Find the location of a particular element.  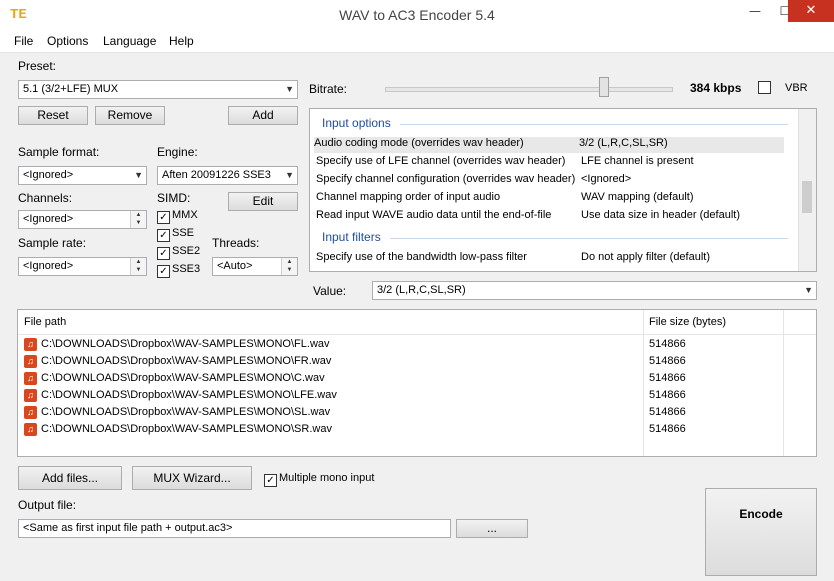

bitrate-slider-track is located at coordinates (529, 89).